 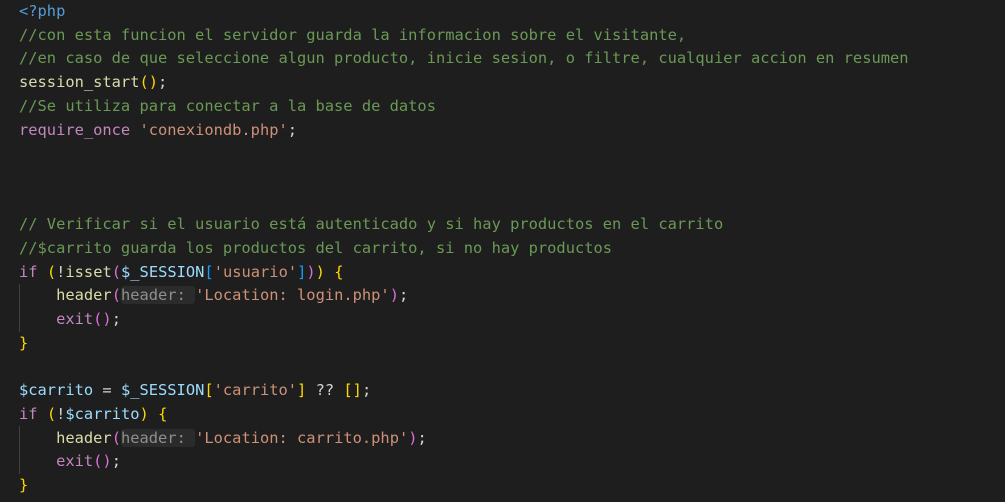 I want to click on code-token: 'conexiondb.php', so click(x=213, y=129).